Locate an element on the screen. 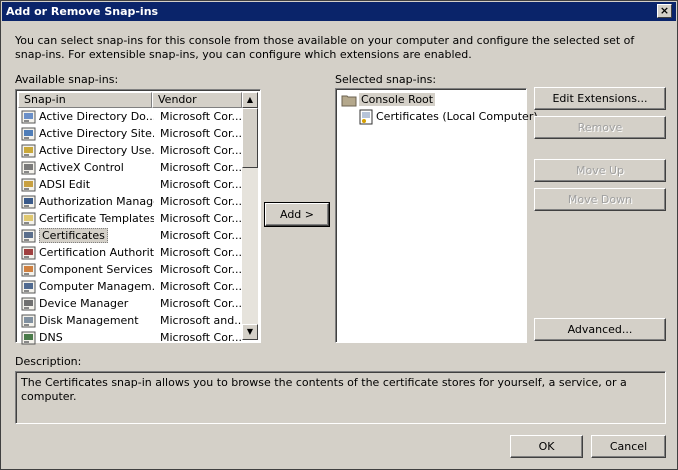 The width and height of the screenshot is (678, 470). snapin-name: Certification Authority is located at coordinates (96, 252).